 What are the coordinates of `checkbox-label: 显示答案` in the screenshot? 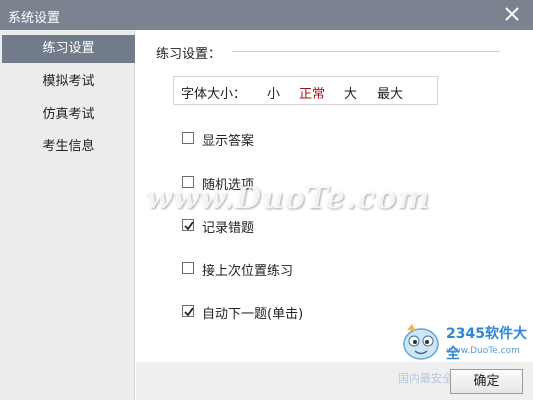 It's located at (228, 141).